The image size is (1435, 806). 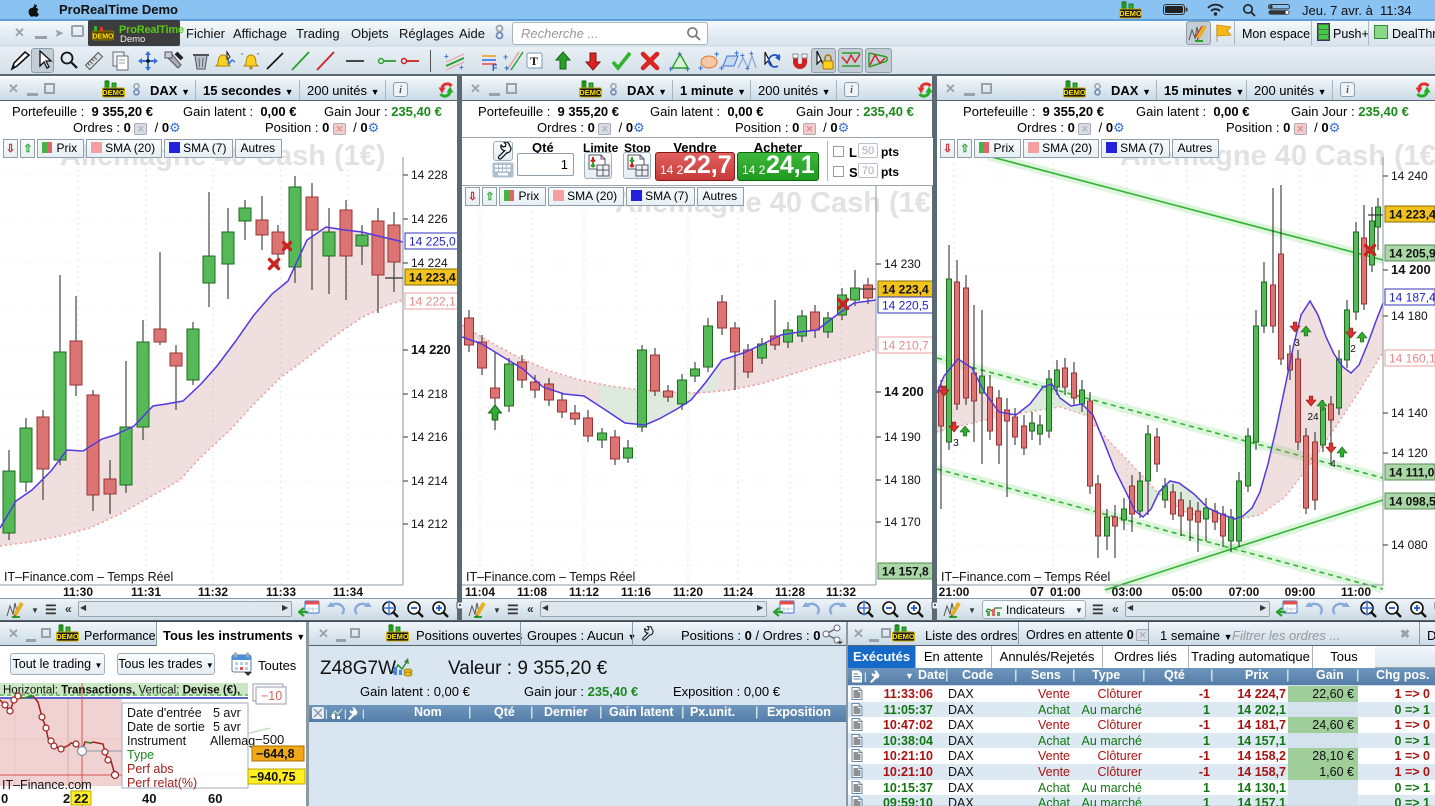 What do you see at coordinates (166, 727) in the screenshot?
I see `svg-text: Date de sortie` at bounding box center [166, 727].